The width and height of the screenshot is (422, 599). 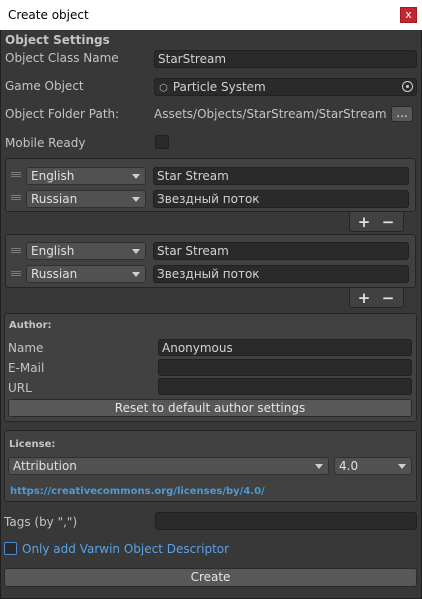 I want to click on author-email-input, so click(x=285, y=367).